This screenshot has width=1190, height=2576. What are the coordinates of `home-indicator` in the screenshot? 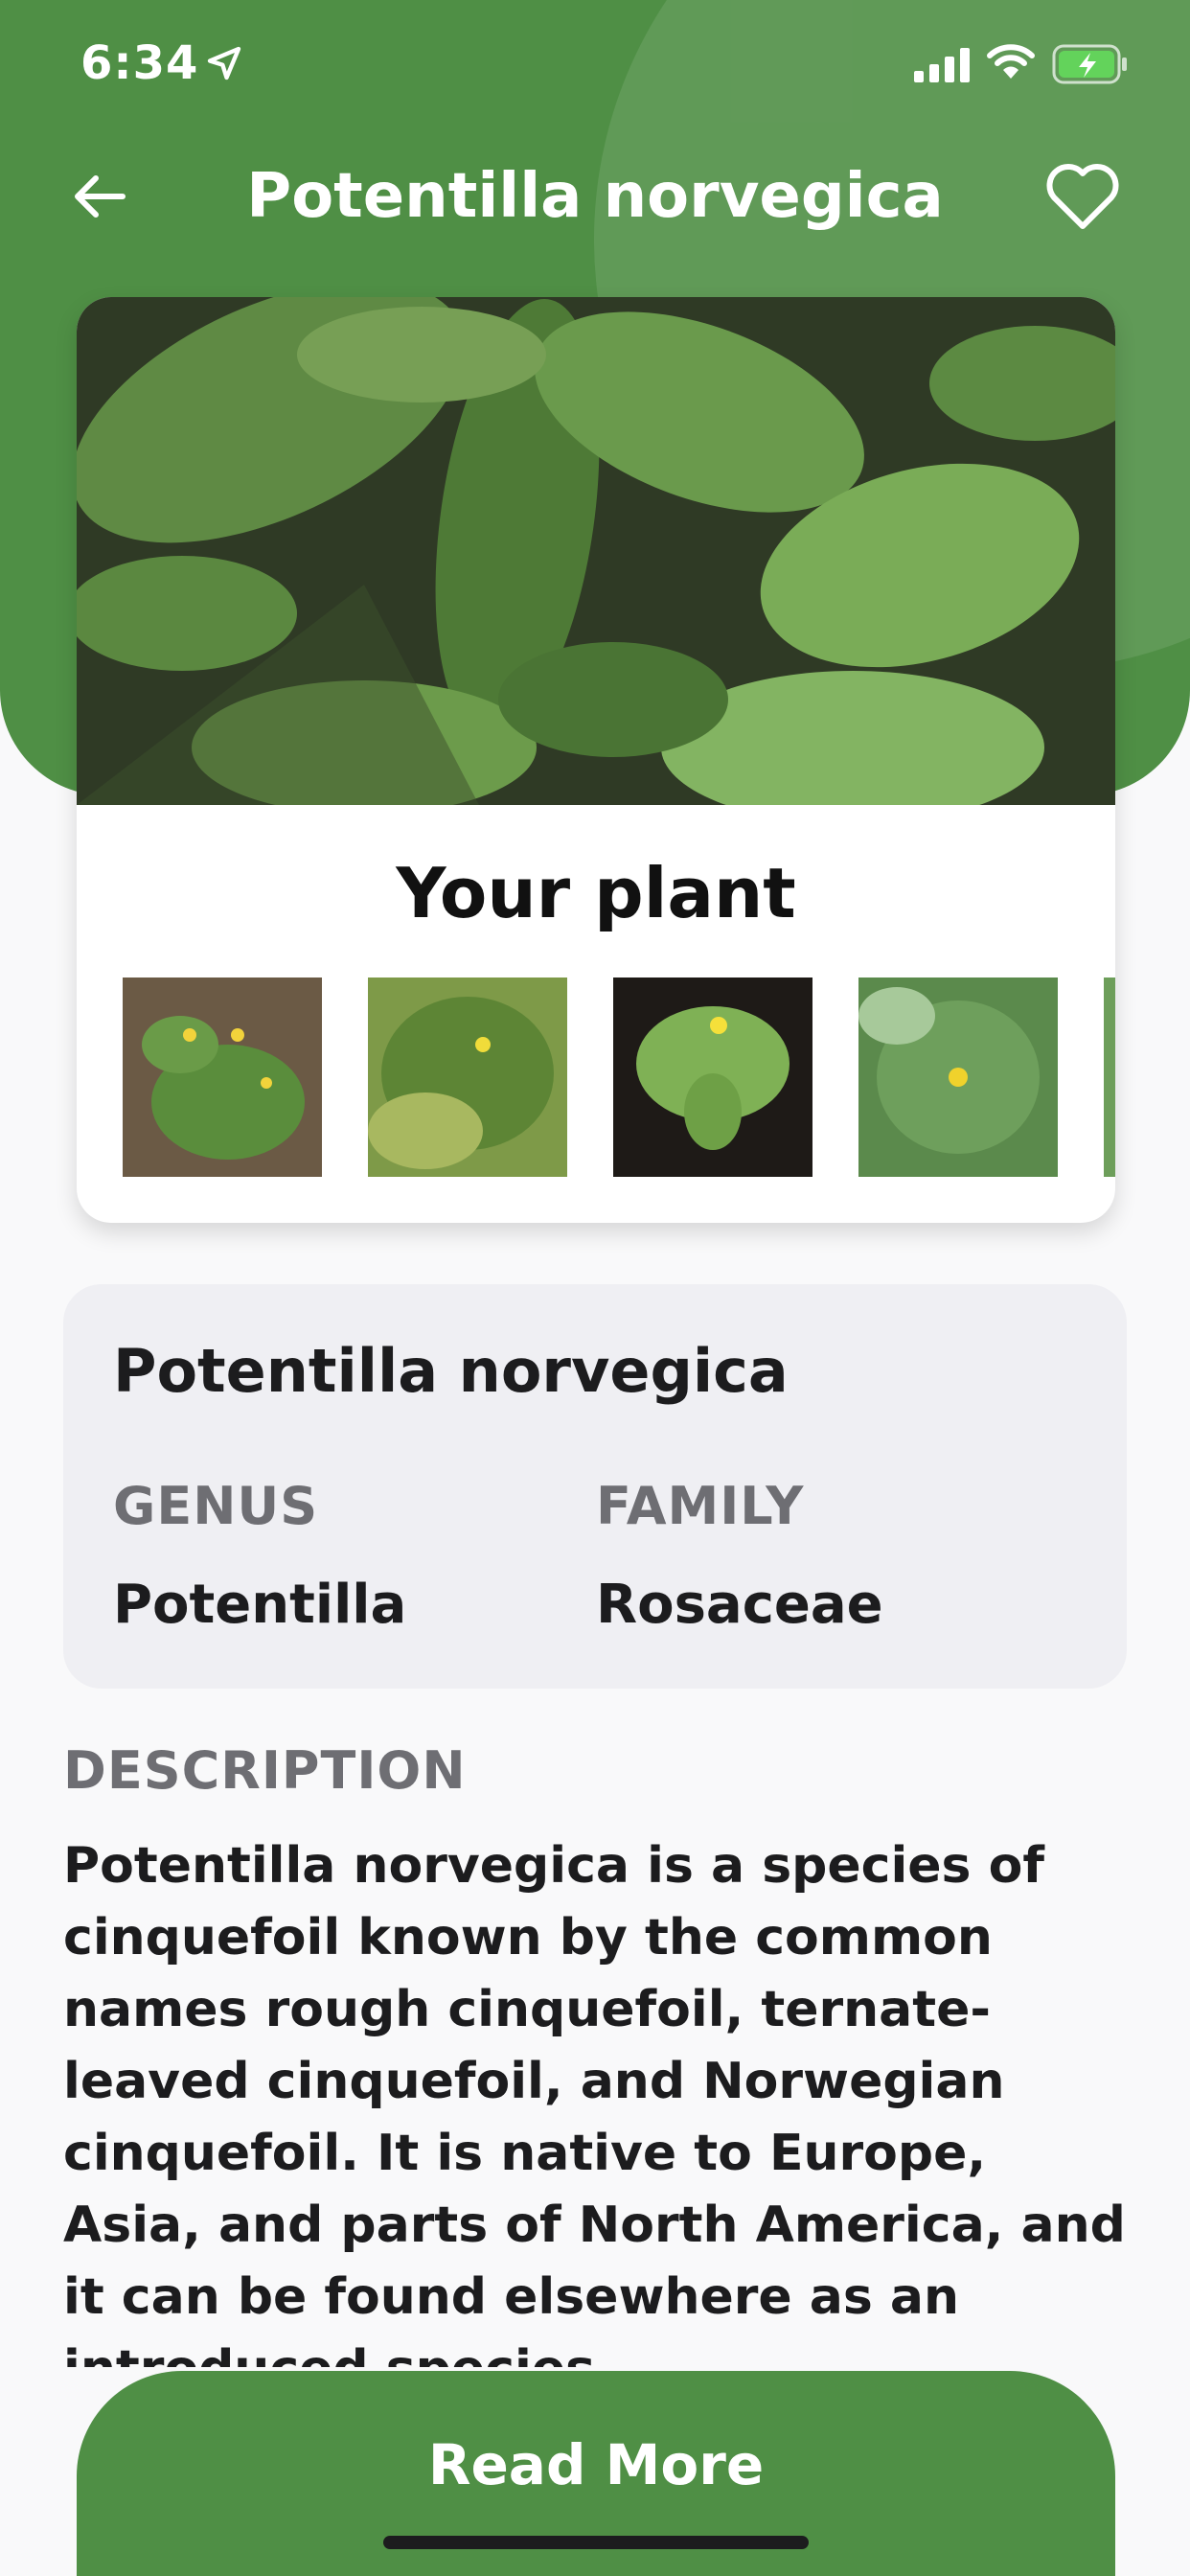 It's located at (596, 2542).